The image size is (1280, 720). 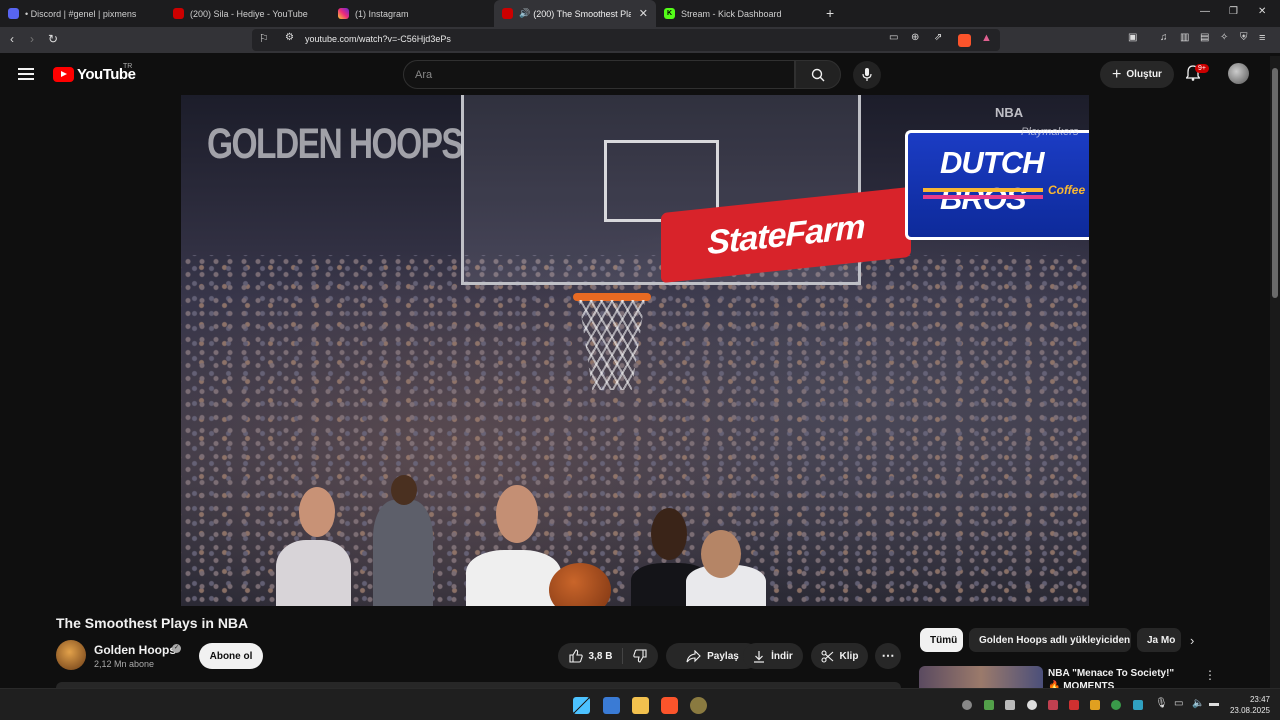 What do you see at coordinates (986, 38) in the screenshot?
I see `brave-rewards-icon: ▲` at bounding box center [986, 38].